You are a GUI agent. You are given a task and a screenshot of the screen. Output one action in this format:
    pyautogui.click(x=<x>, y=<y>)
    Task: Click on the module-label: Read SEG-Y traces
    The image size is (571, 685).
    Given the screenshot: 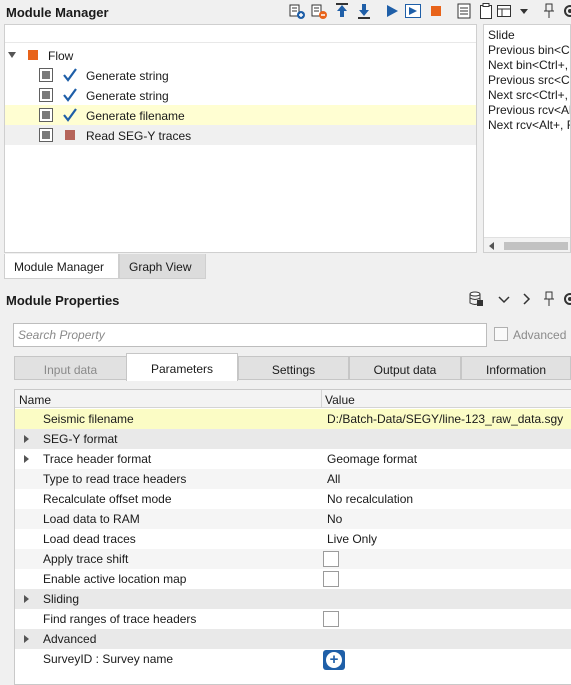 What is the action you would take?
    pyautogui.click(x=139, y=136)
    